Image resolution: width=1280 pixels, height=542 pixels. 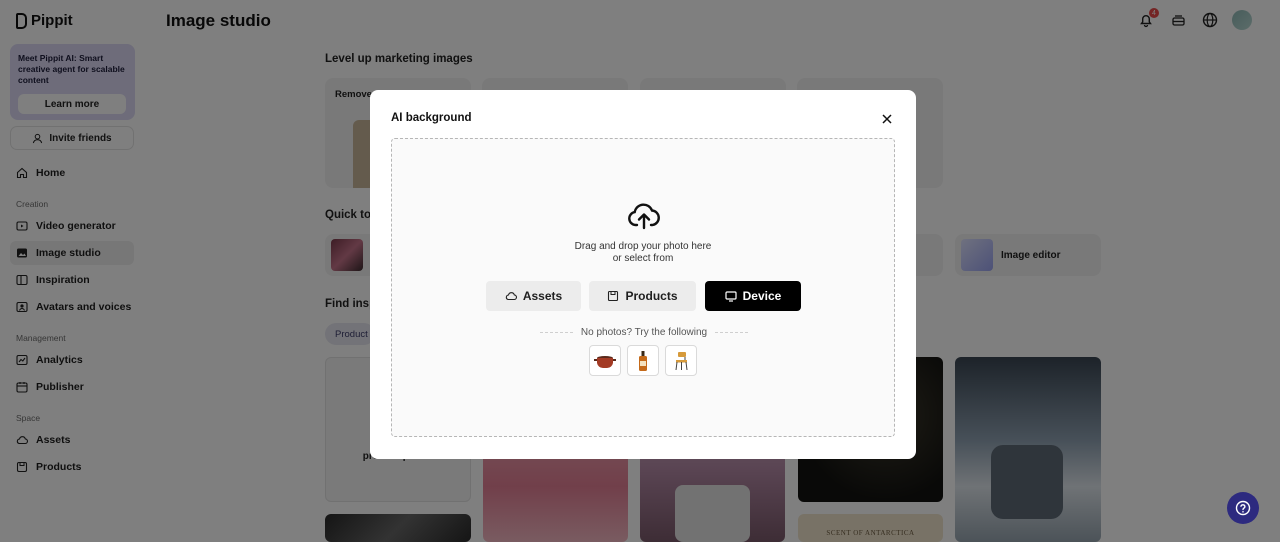 I want to click on assets-button: Assets, so click(x=533, y=296).